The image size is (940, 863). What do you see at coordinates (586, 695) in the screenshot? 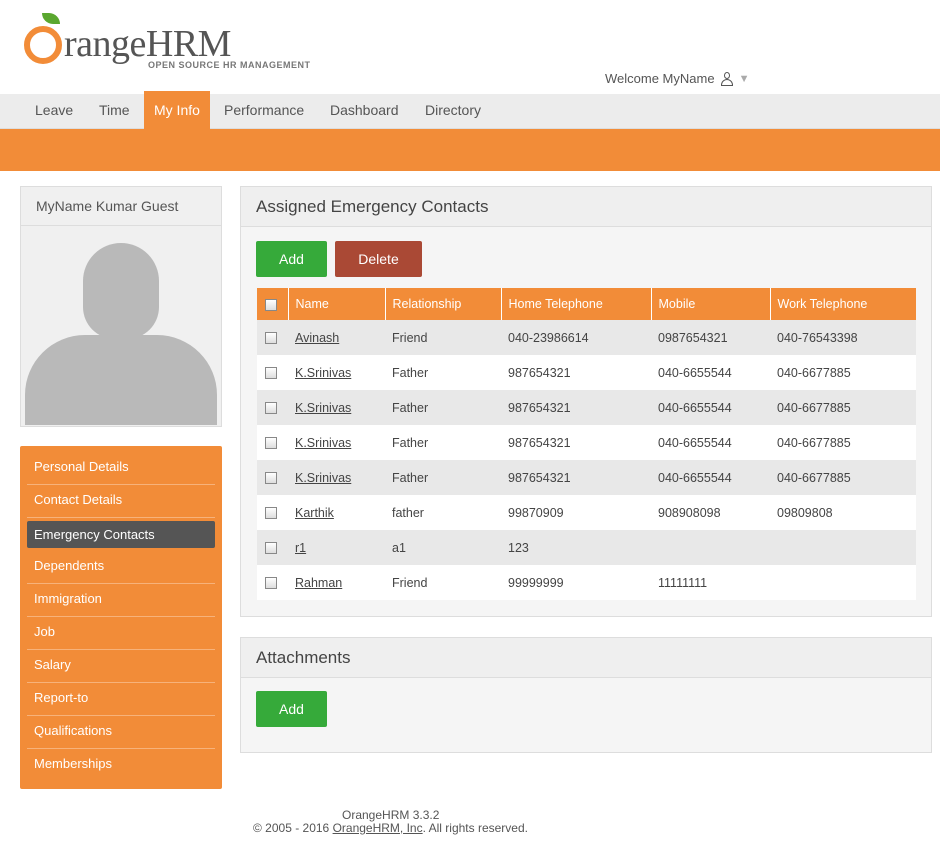
I see `attachments-panel: Attachments Add` at bounding box center [586, 695].